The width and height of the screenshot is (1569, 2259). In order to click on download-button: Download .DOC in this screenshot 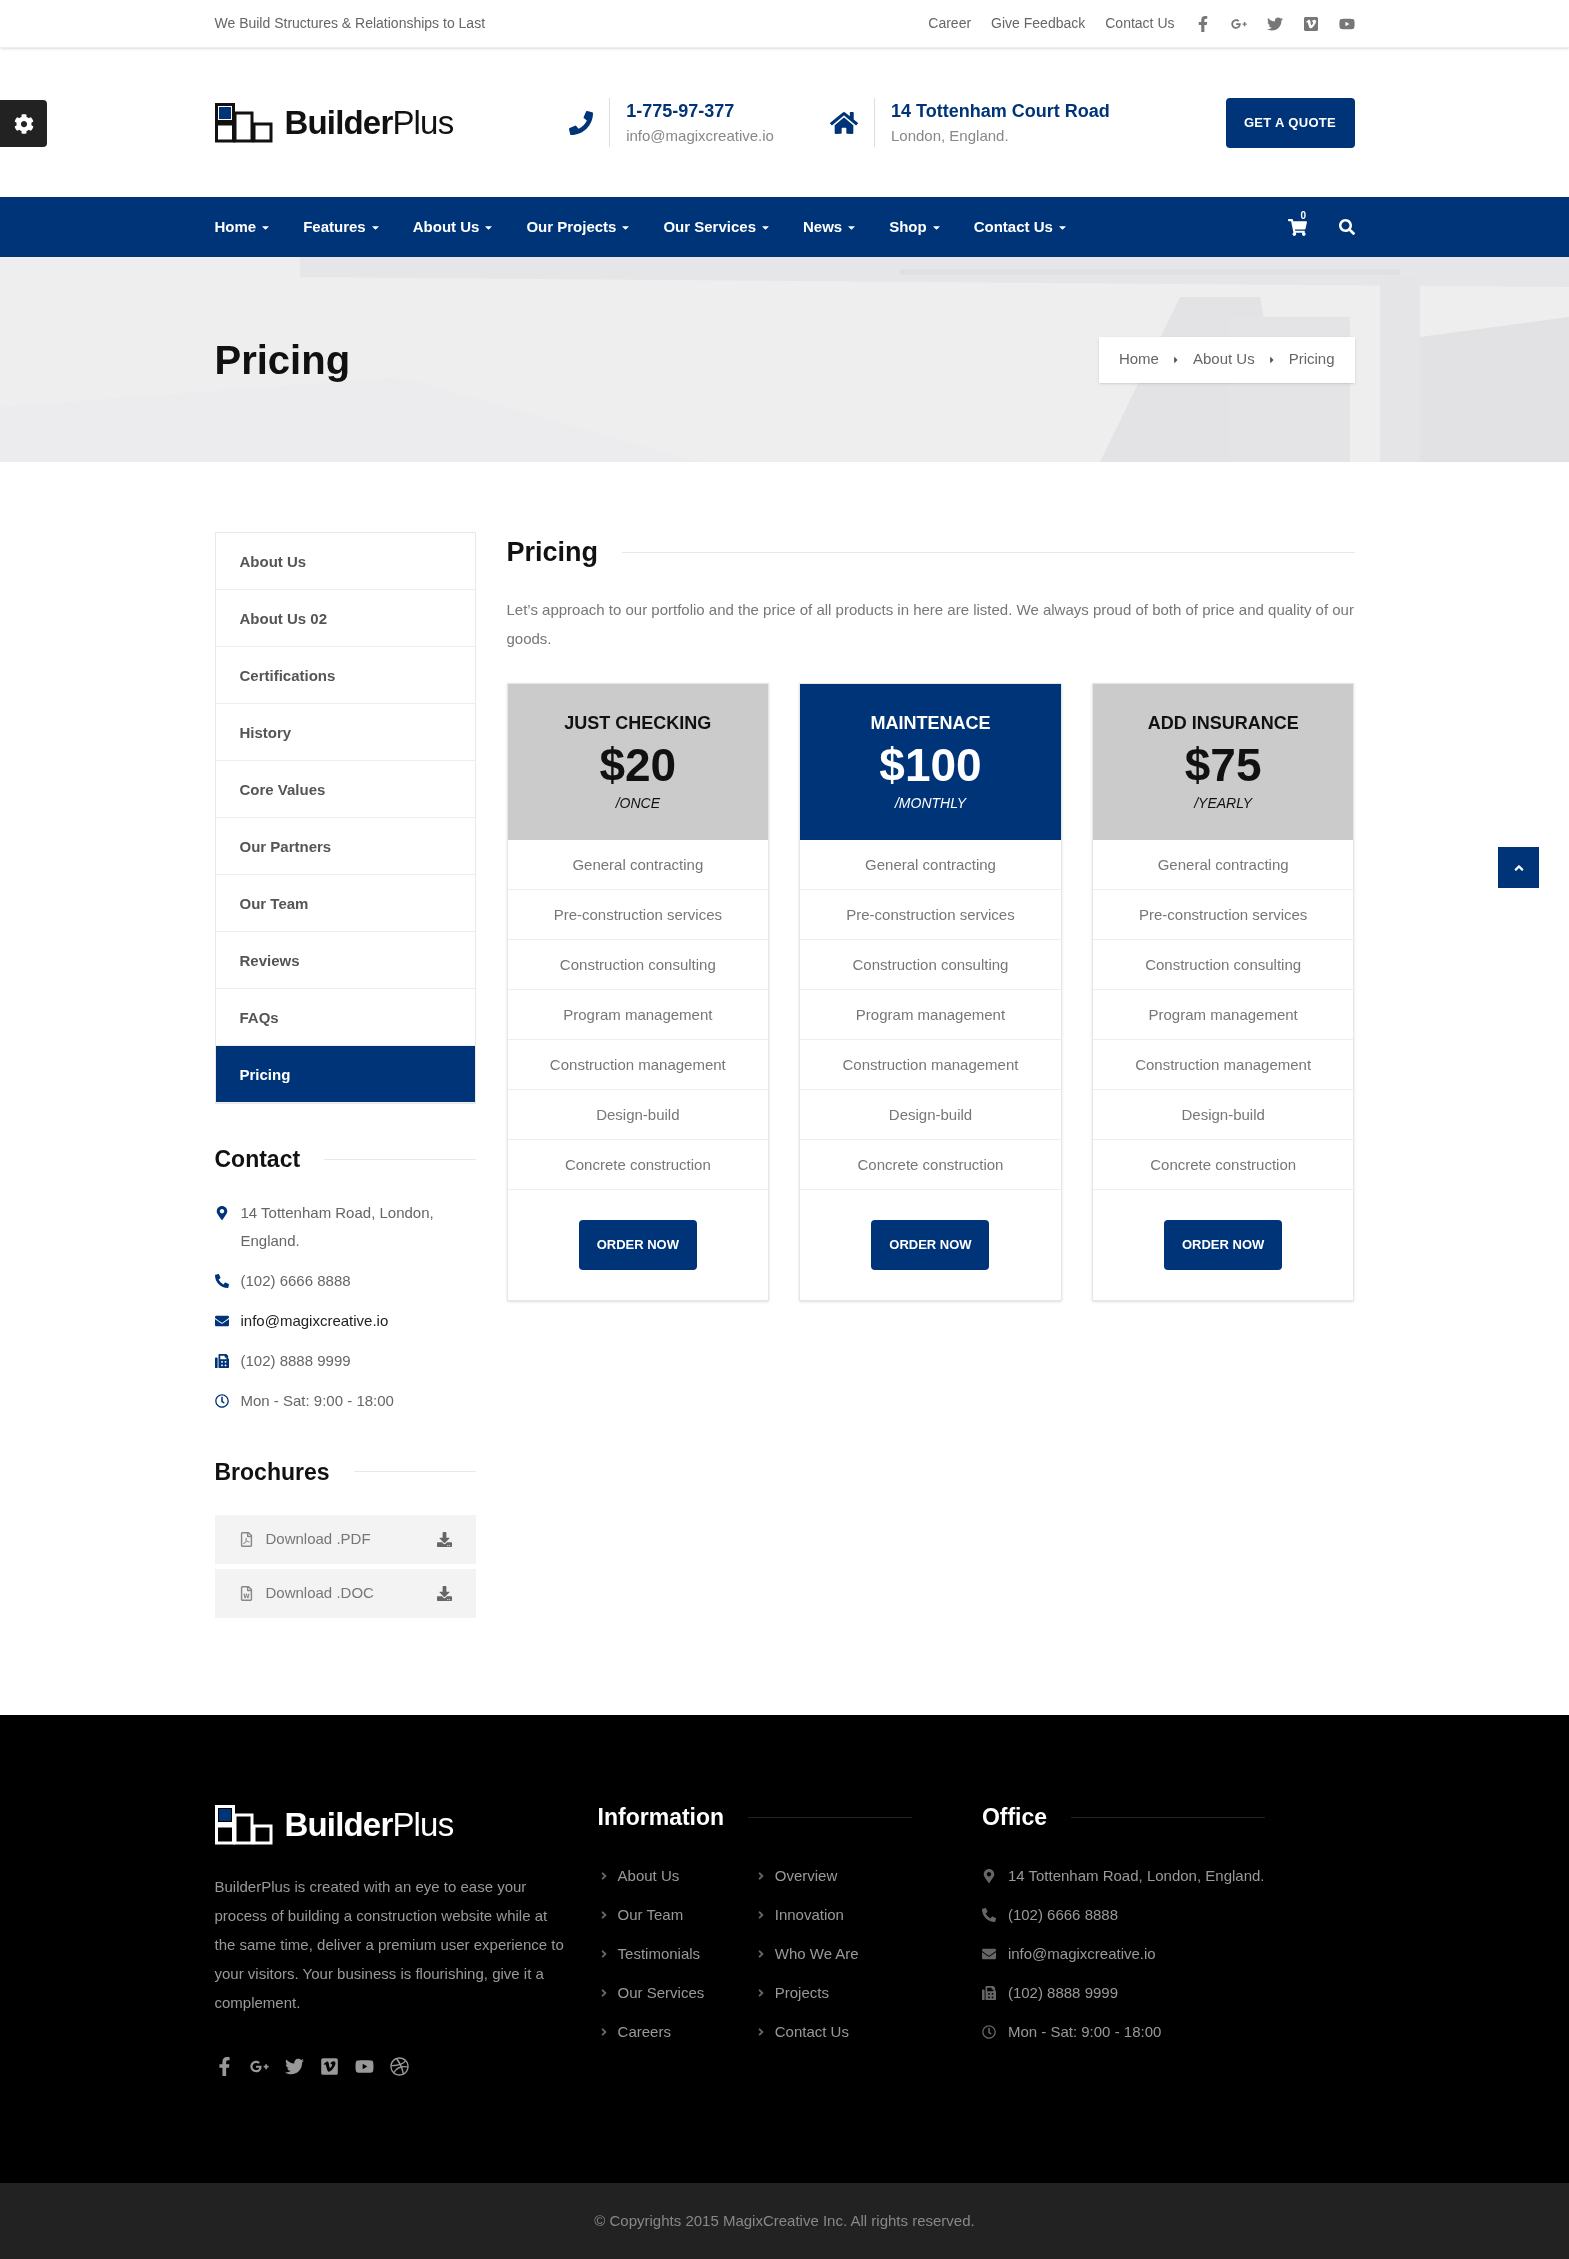, I will do `click(345, 1593)`.